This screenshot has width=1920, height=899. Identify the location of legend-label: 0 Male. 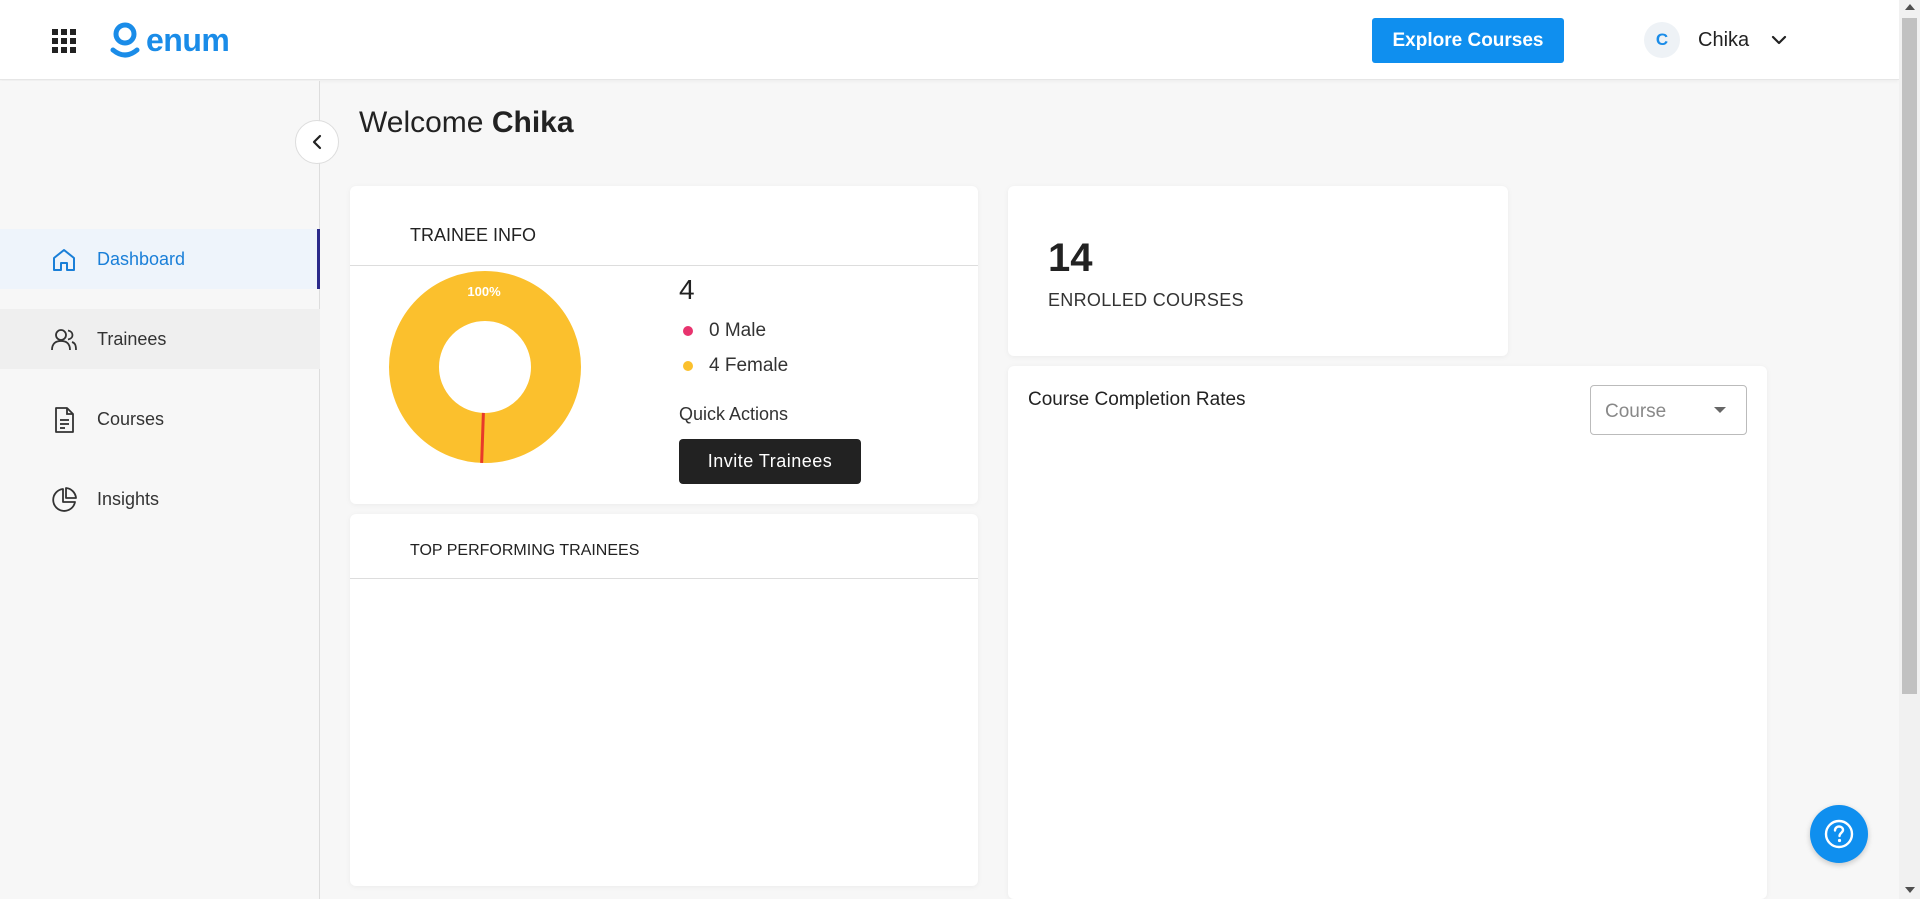
(738, 330).